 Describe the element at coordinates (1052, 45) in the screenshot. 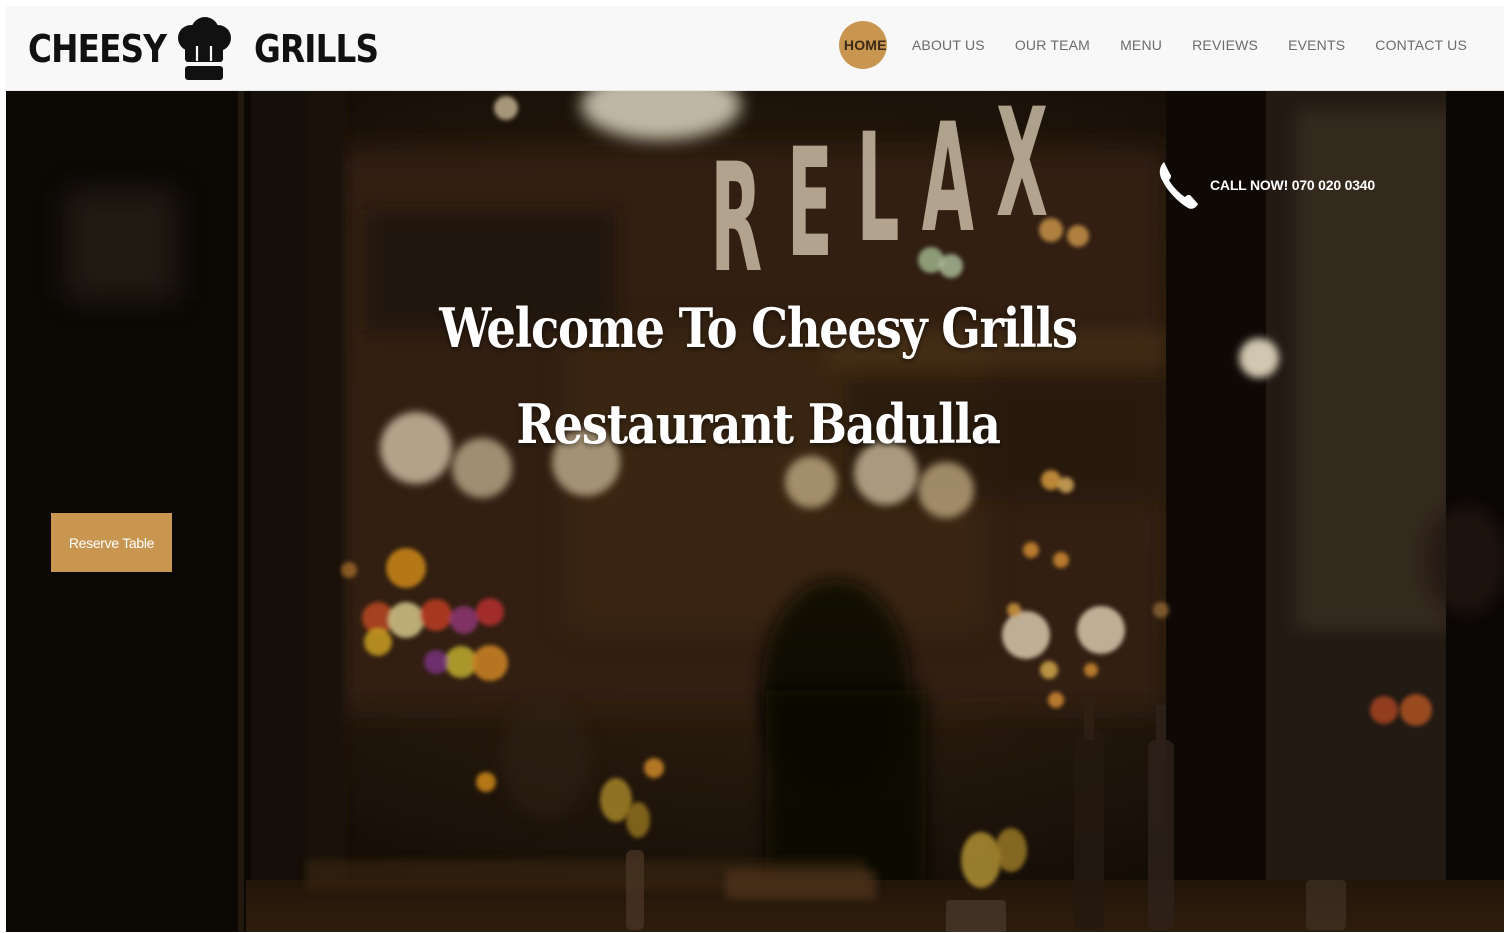

I see `nav-our-team: OUR TEAM` at that location.